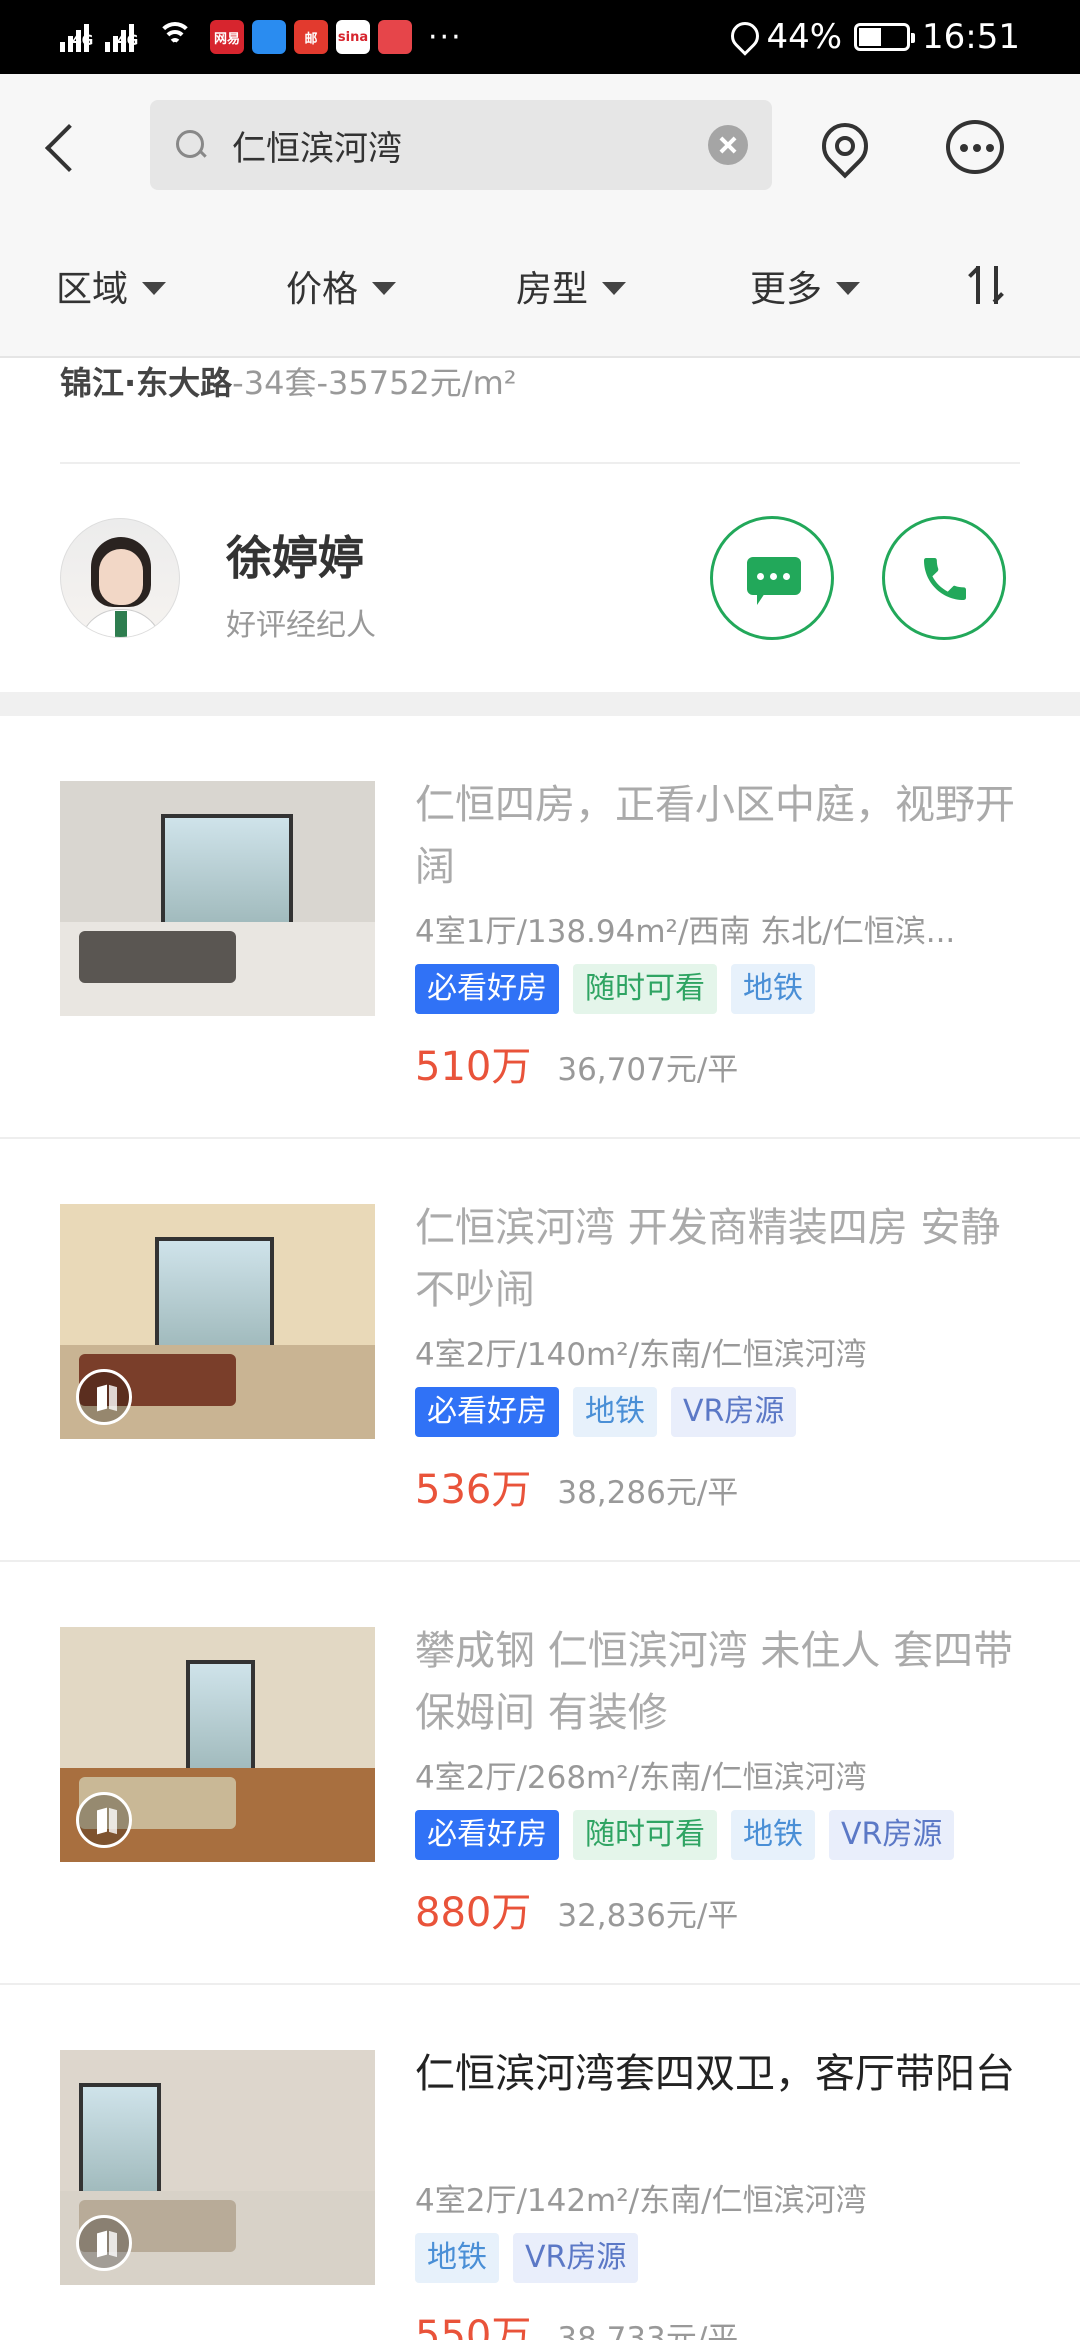 The width and height of the screenshot is (1080, 2340). I want to click on clock: 16:51, so click(971, 37).